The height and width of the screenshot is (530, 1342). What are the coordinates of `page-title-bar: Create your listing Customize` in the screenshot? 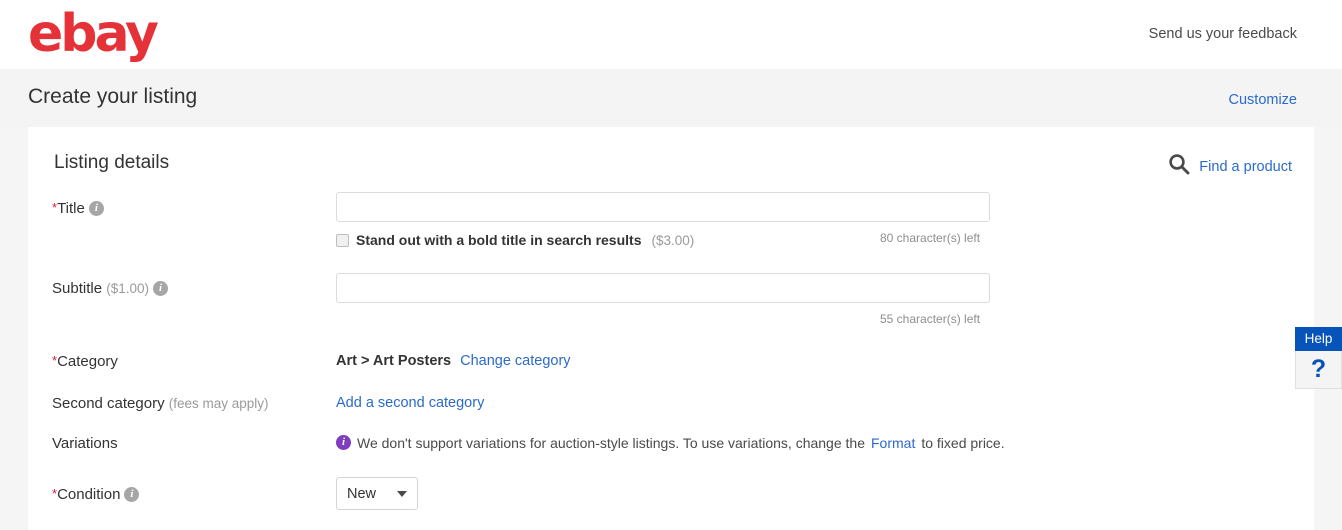 It's located at (671, 98).